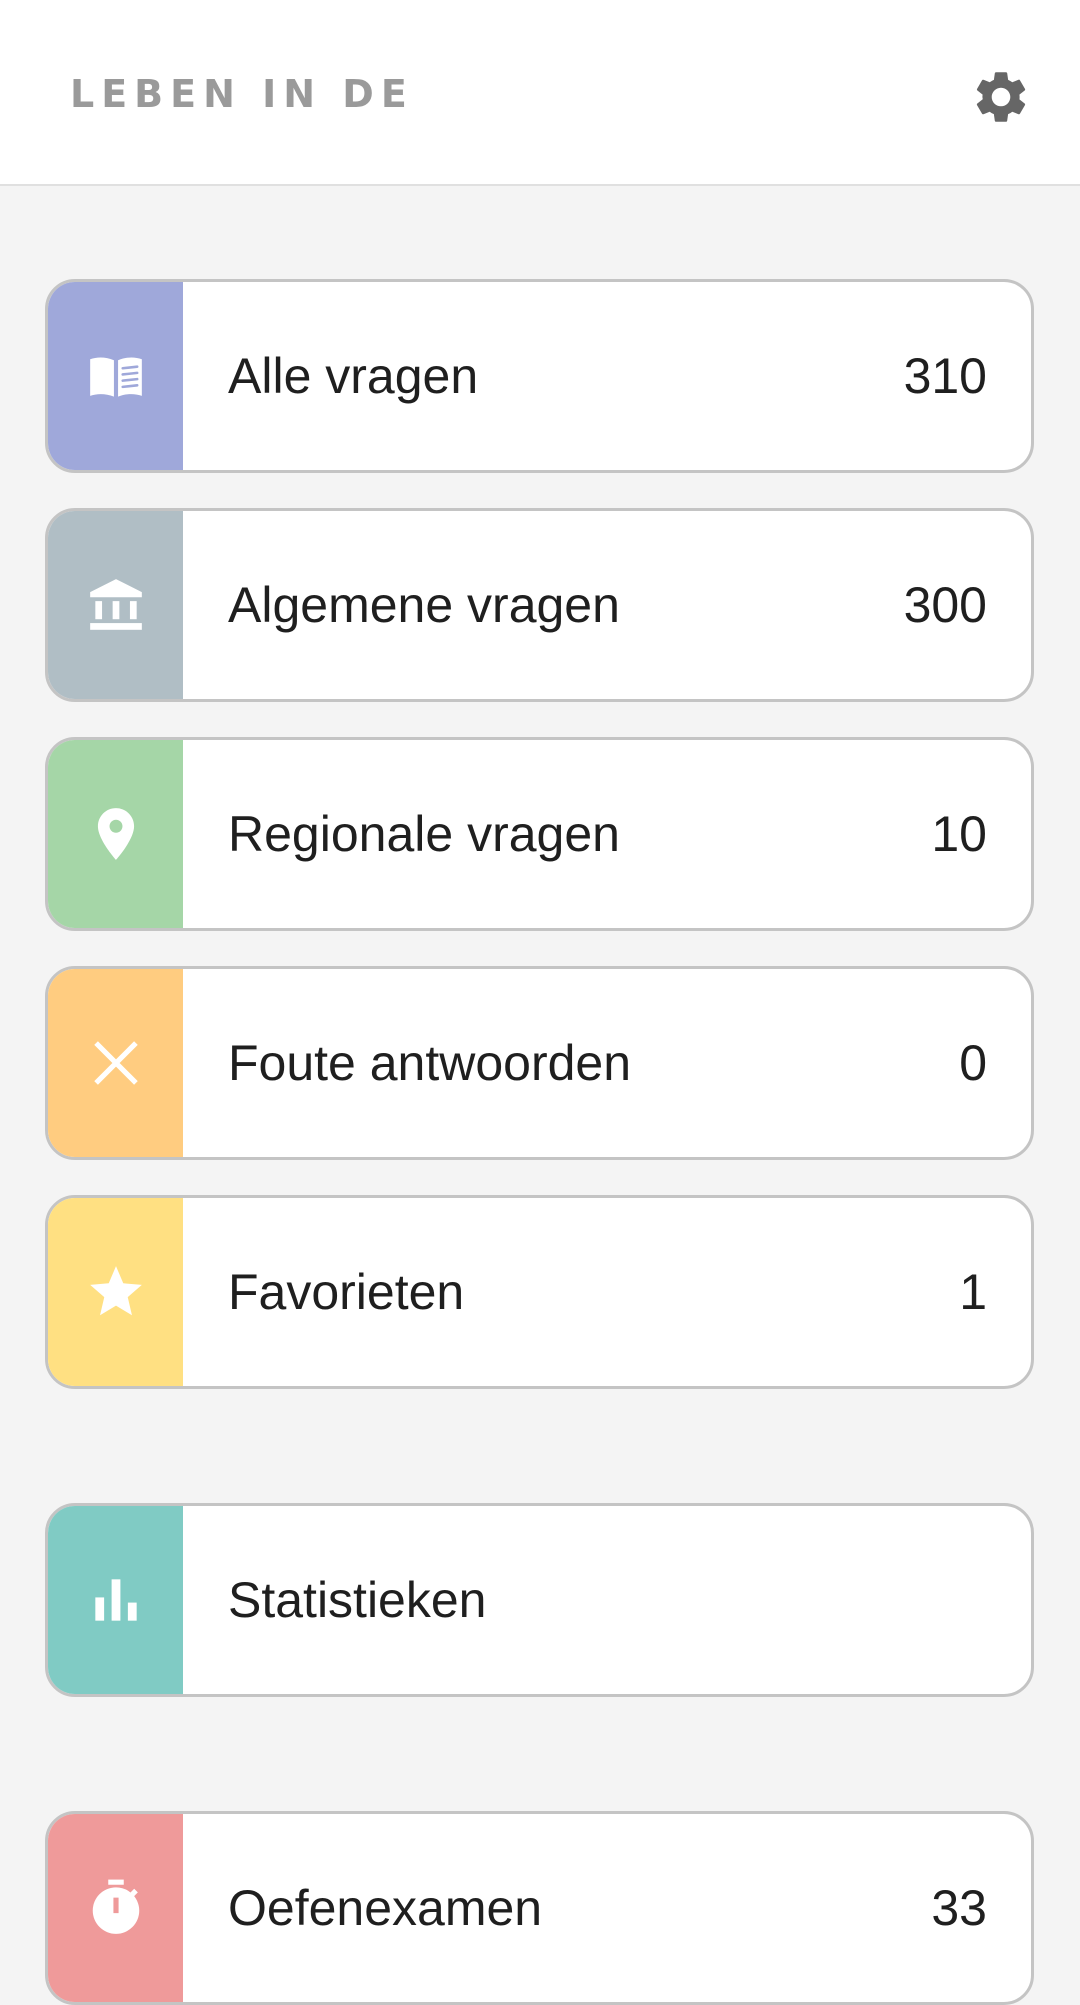  I want to click on menu-item-label: Regionale vragen, so click(424, 834).